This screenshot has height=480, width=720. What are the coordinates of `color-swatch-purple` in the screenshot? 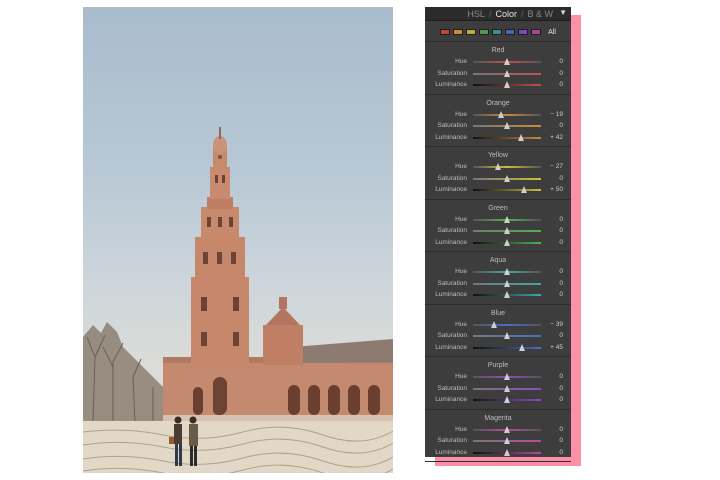 It's located at (523, 32).